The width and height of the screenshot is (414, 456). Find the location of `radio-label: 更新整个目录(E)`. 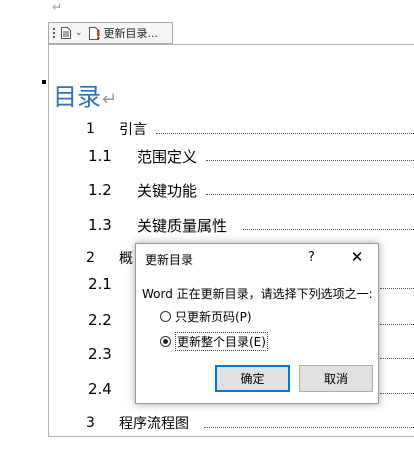

radio-label: 更新整个目录(E) is located at coordinates (221, 341).